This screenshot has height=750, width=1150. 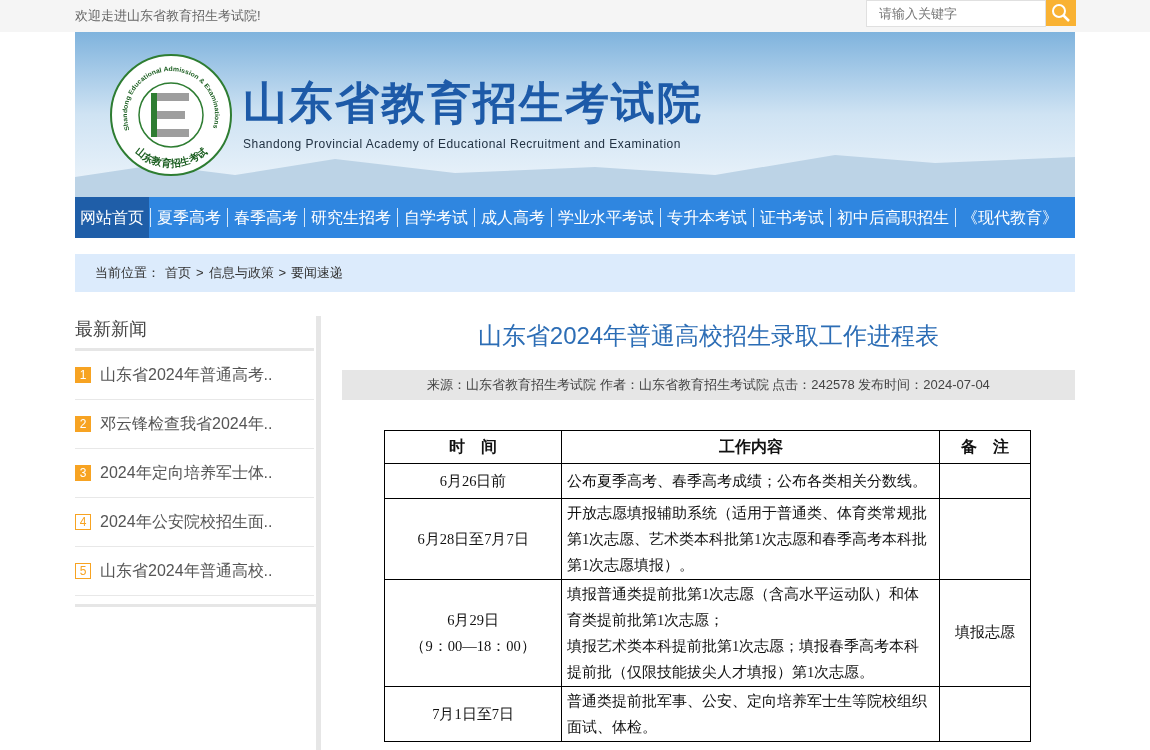 What do you see at coordinates (83, 571) in the screenshot?
I see `number-badge: 5` at bounding box center [83, 571].